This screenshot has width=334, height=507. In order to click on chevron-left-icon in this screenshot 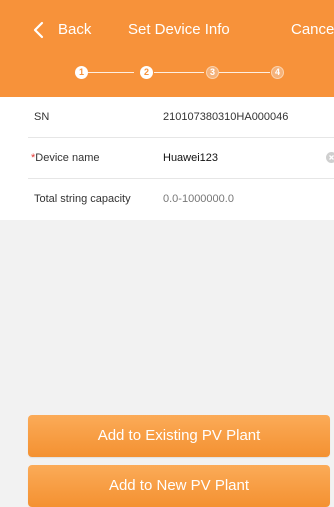, I will do `click(38, 30)`.